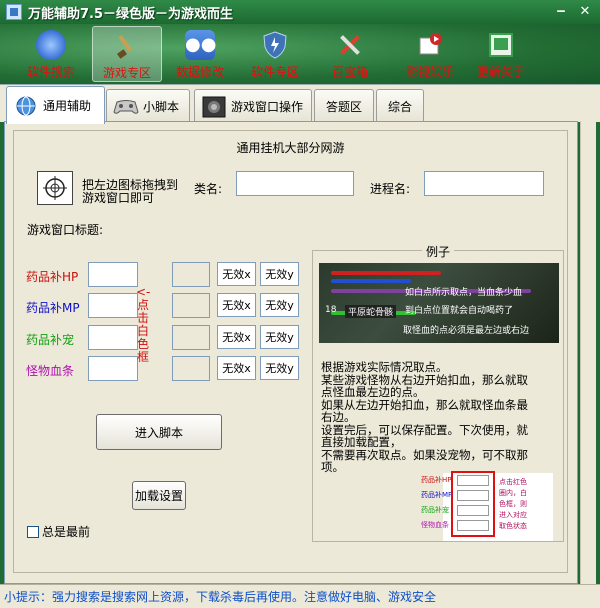  Describe the element at coordinates (148, 106) in the screenshot. I see `tab-small-script: 小脚本` at that location.